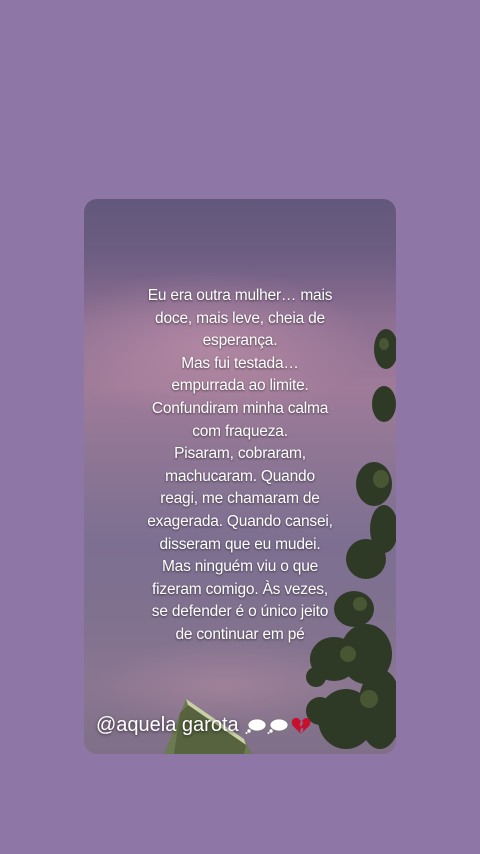 This screenshot has width=480, height=854. I want to click on quote-line: reagi, me chamaram de, so click(240, 499).